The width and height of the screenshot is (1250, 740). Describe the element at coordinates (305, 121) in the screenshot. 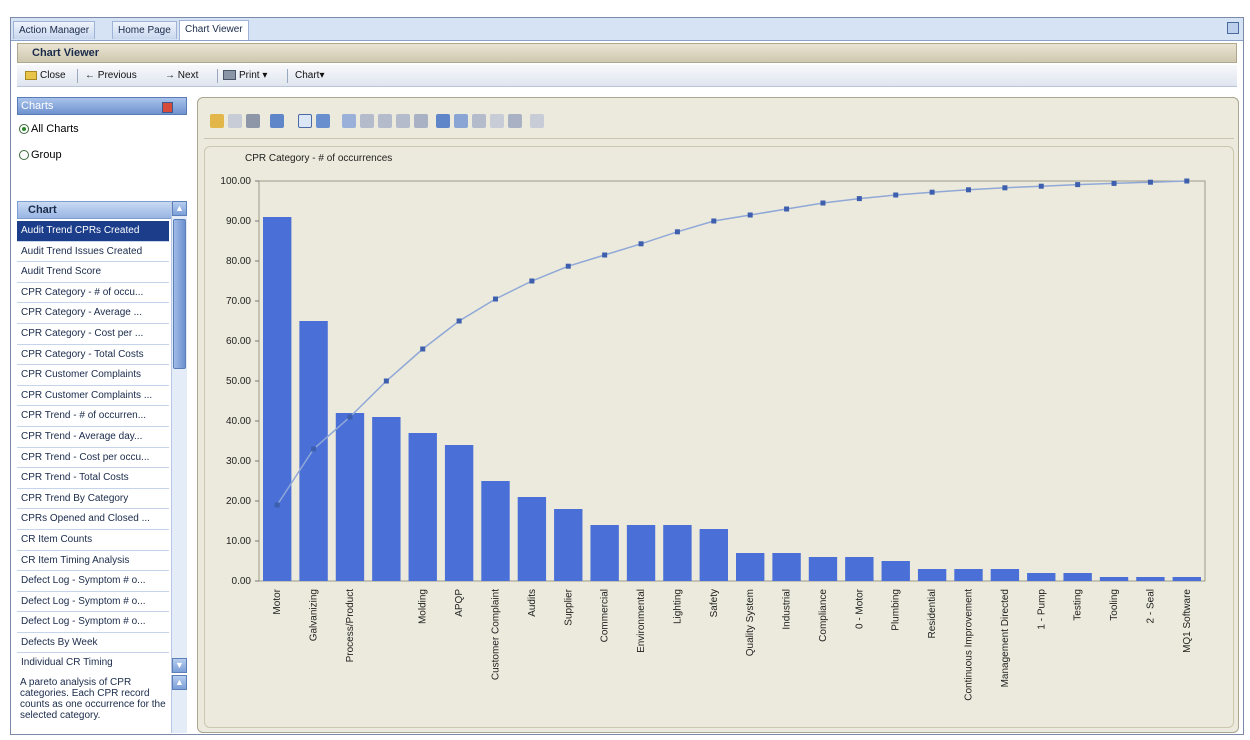

I see `select-pointer-icon` at that location.